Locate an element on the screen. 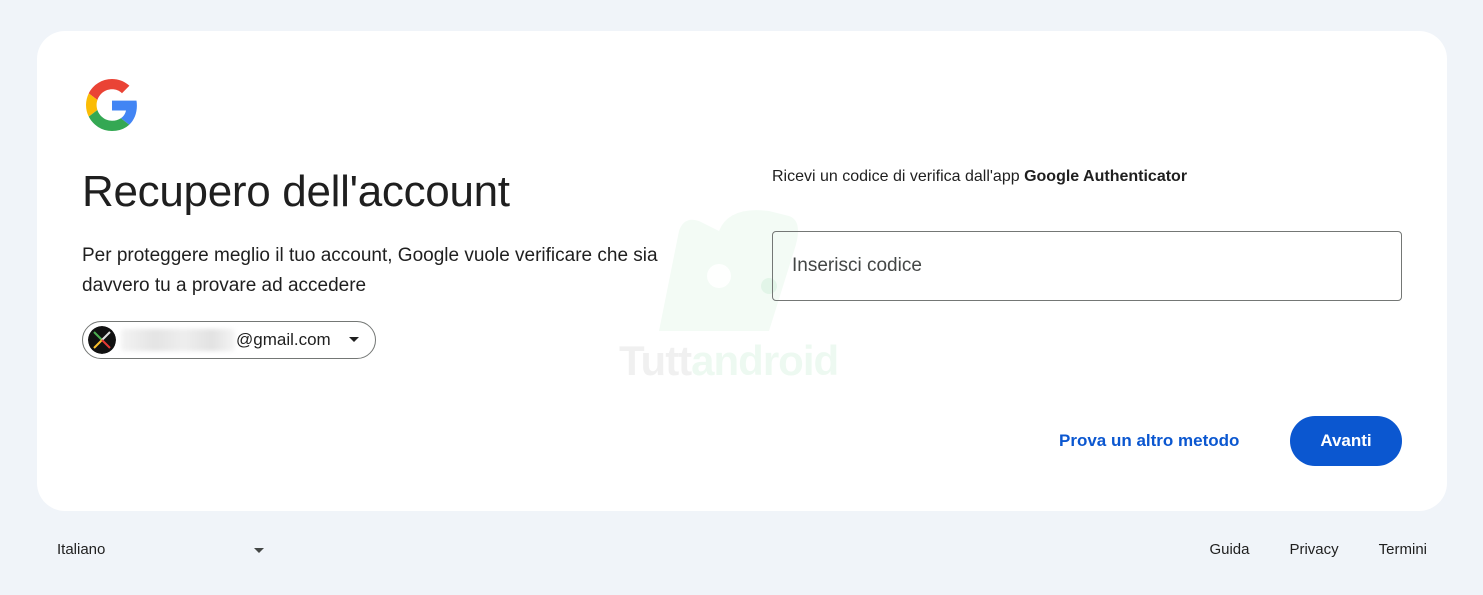 The image size is (1483, 595). account-chip: @gmail.com is located at coordinates (229, 340).